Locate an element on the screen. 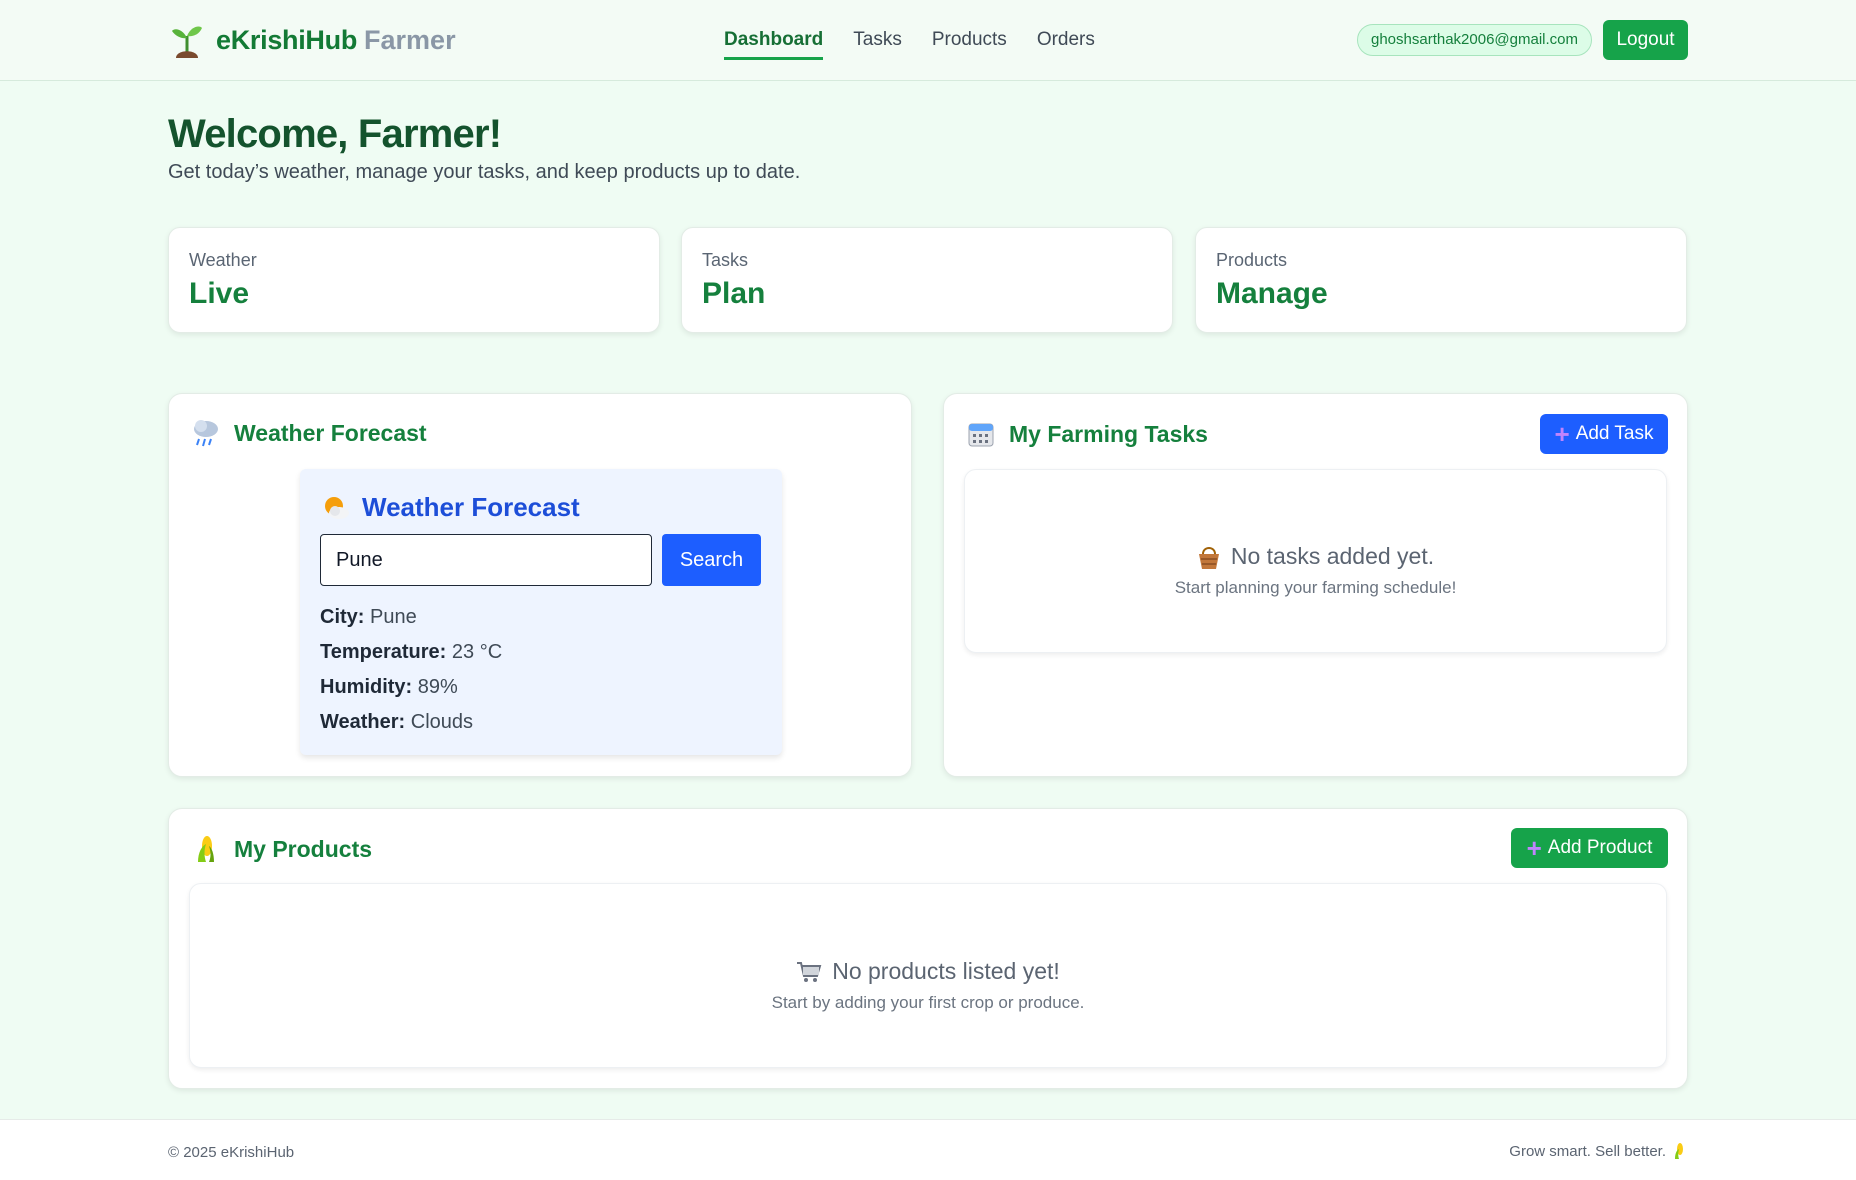 This screenshot has height=1180, width=1856. row-label: Temperature: is located at coordinates (383, 652).